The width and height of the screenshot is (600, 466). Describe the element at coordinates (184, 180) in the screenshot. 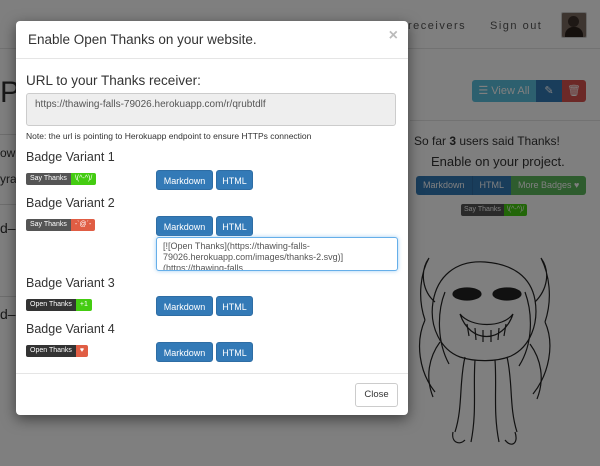

I see `variant-1-markdown-button: Markdown` at that location.